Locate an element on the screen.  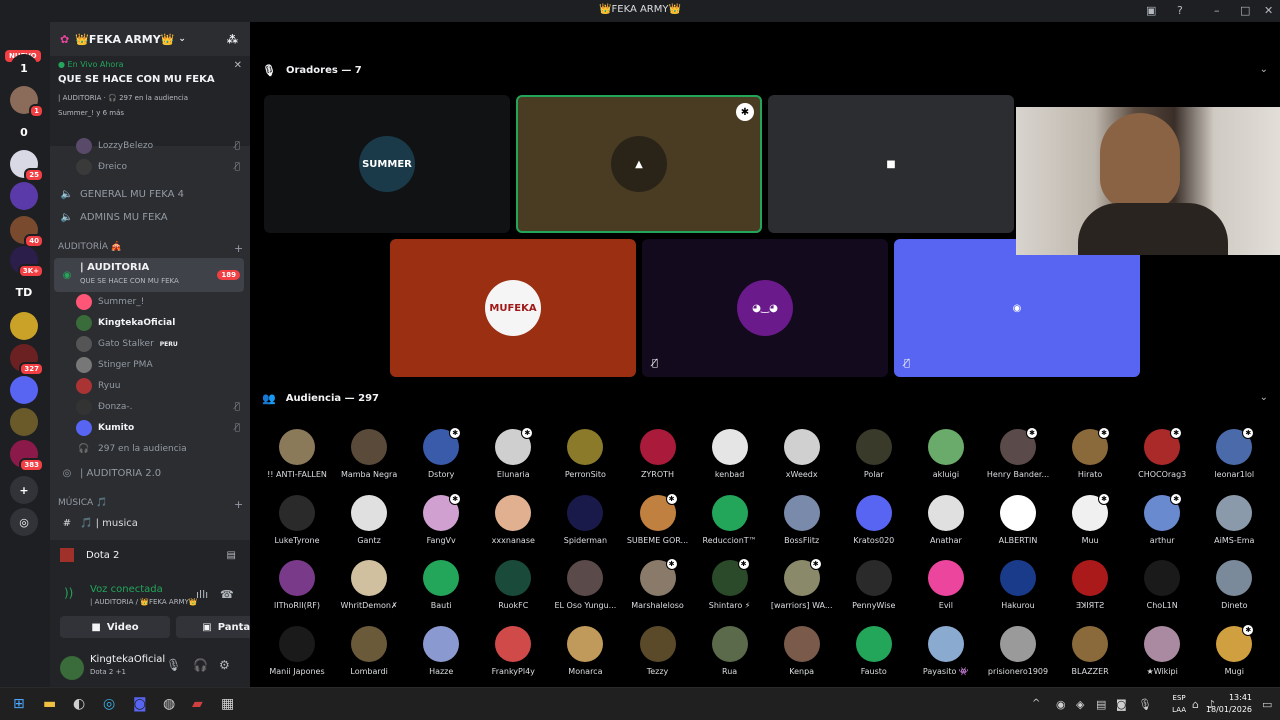
dota-taskbar-icon: ▰ is located at coordinates (197, 704).